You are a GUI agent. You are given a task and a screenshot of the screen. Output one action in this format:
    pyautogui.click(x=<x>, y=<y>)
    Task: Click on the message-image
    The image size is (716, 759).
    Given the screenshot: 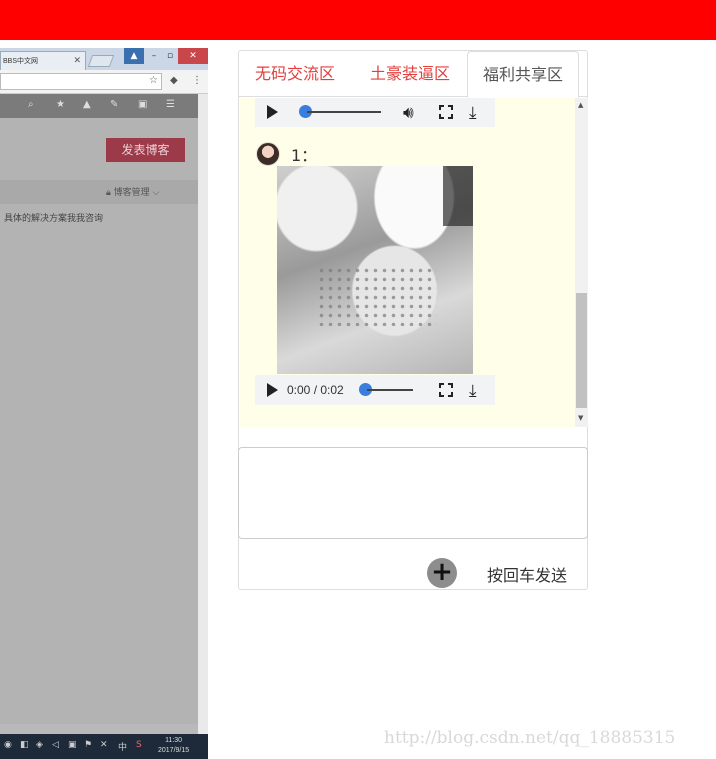 What is the action you would take?
    pyautogui.click(x=375, y=270)
    